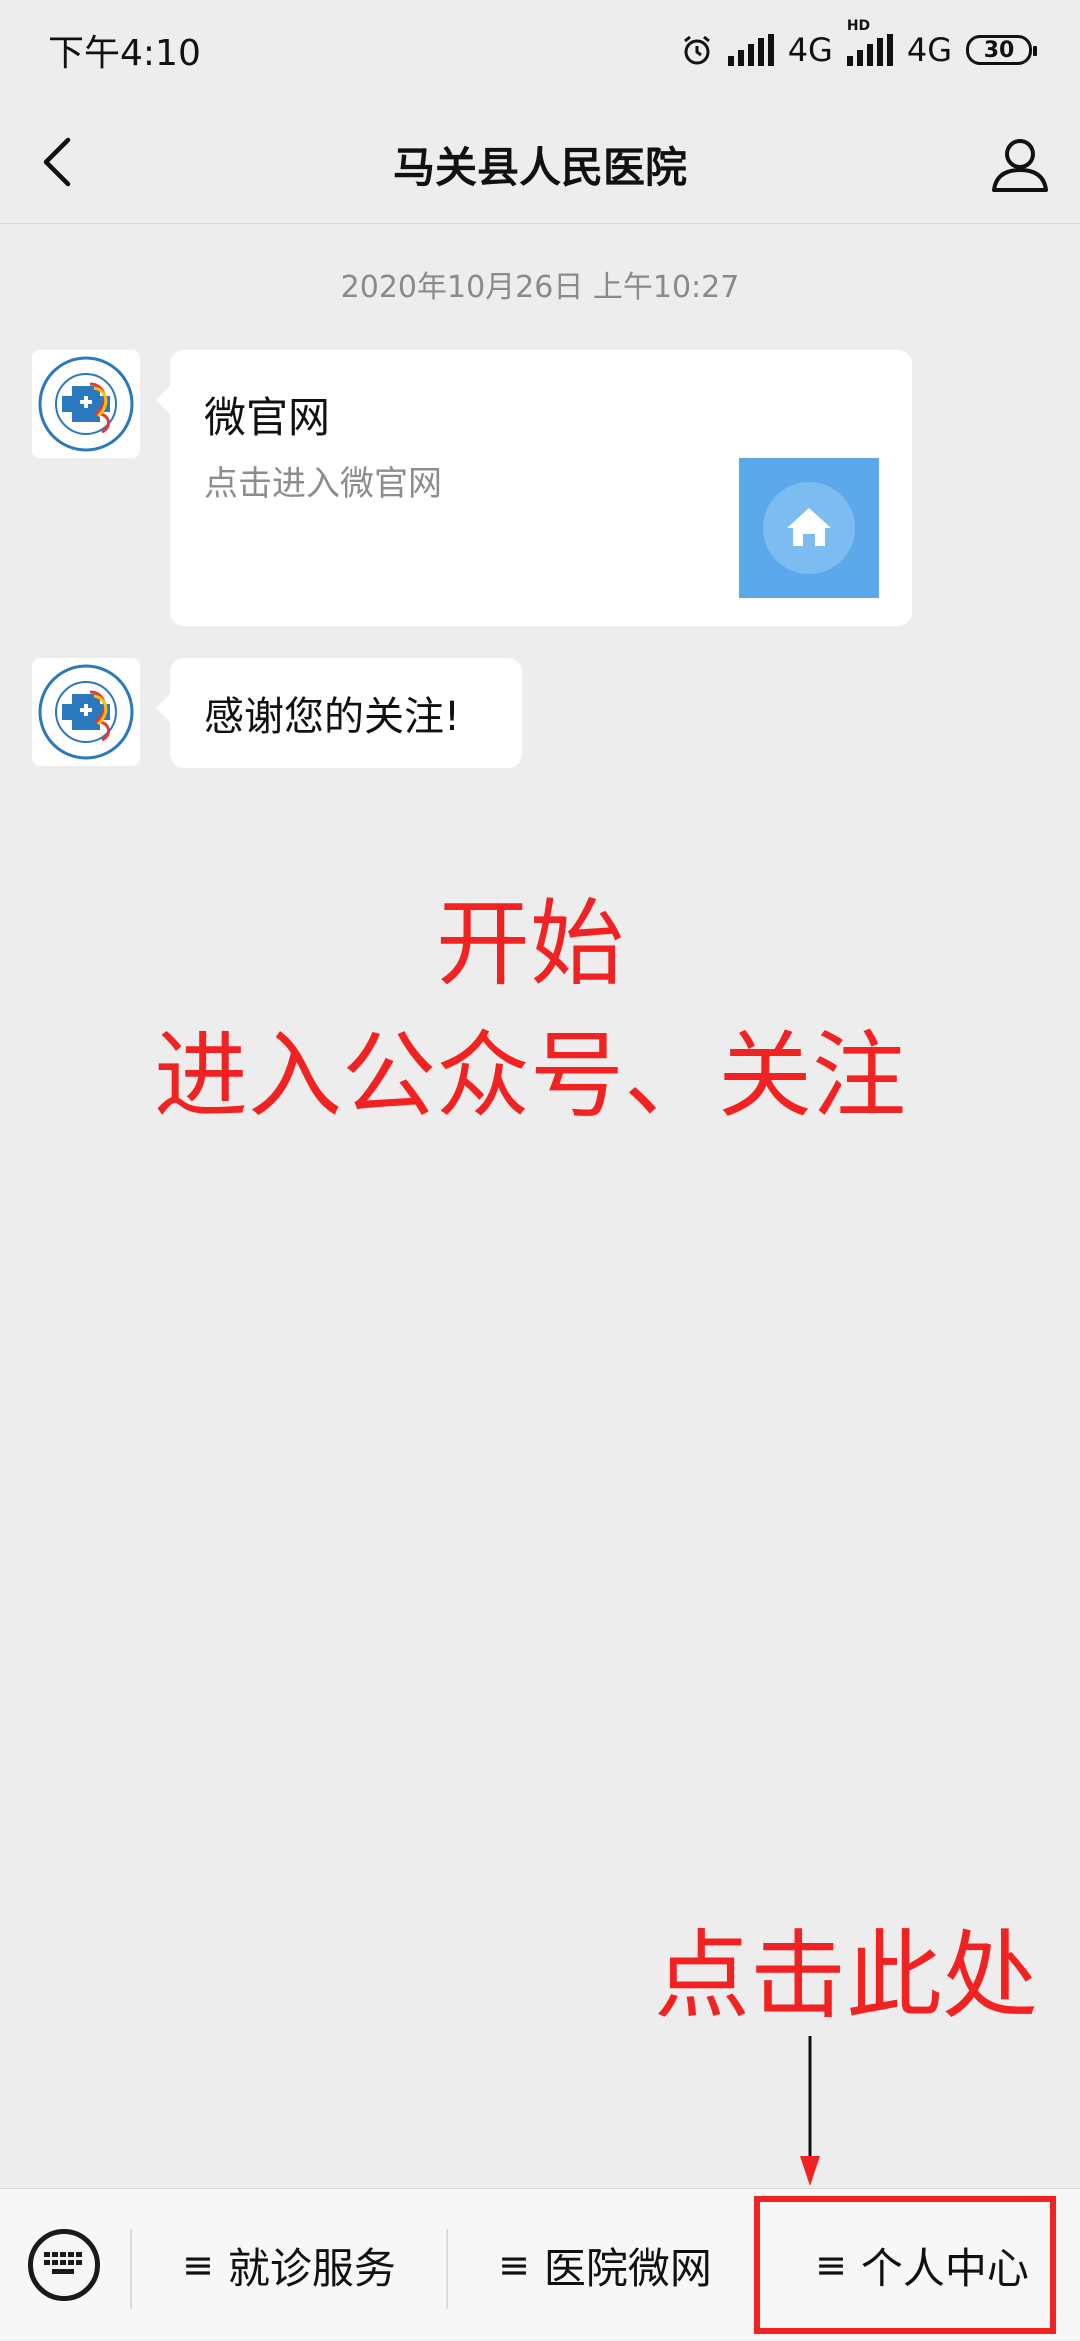 This screenshot has height=2341, width=1080. What do you see at coordinates (540, 287) in the screenshot?
I see `chat-timestamp: 2020年10月26日 上午10:27` at bounding box center [540, 287].